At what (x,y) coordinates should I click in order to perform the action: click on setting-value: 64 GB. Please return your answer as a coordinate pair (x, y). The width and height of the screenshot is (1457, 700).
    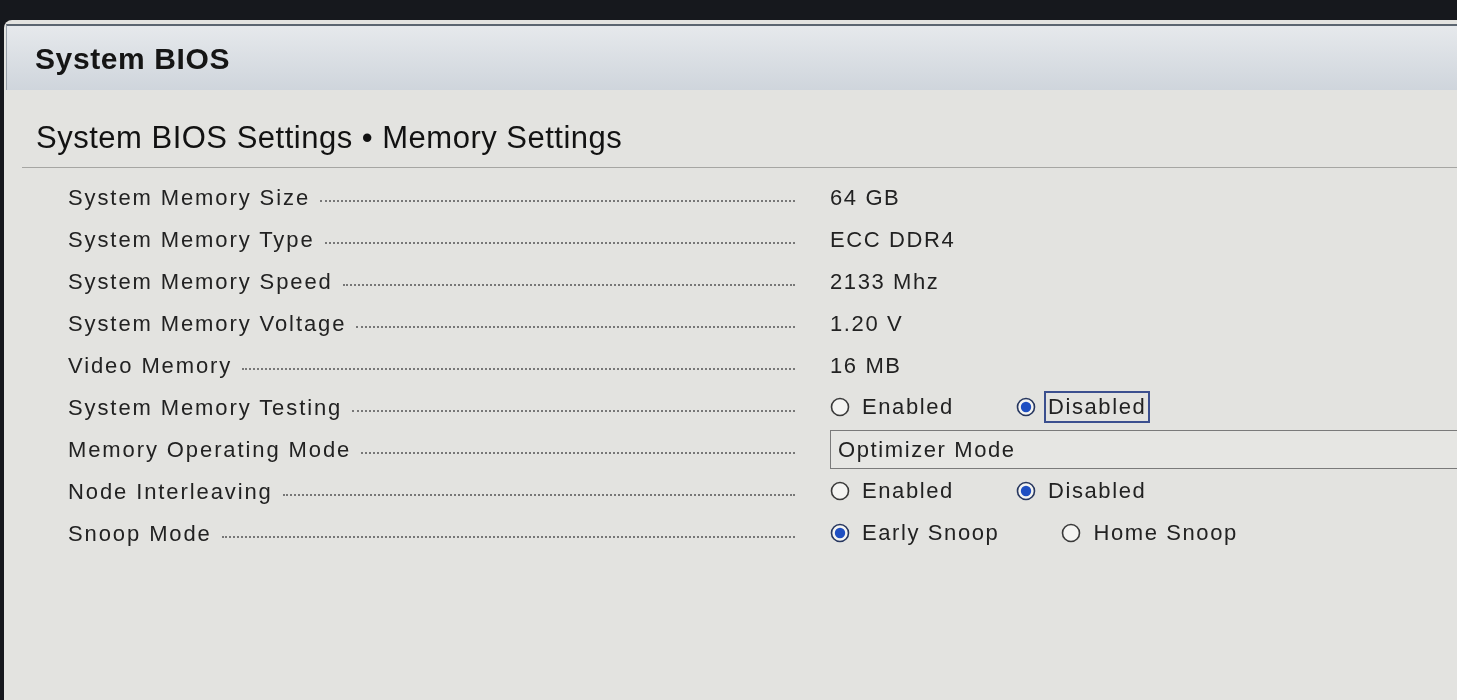
    Looking at the image, I should click on (865, 197).